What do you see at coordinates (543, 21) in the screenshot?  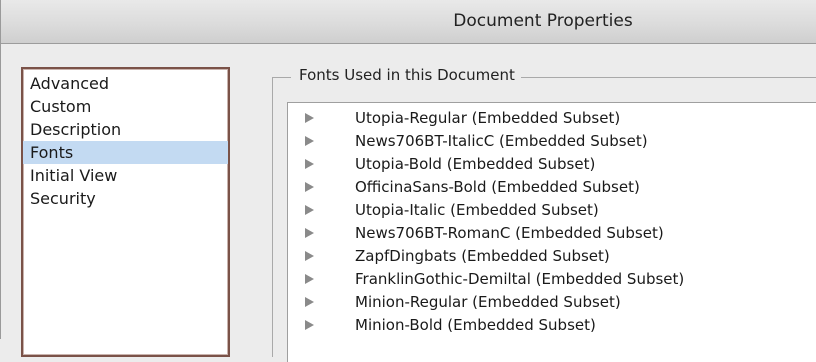 I see `window-title: Document Properties` at bounding box center [543, 21].